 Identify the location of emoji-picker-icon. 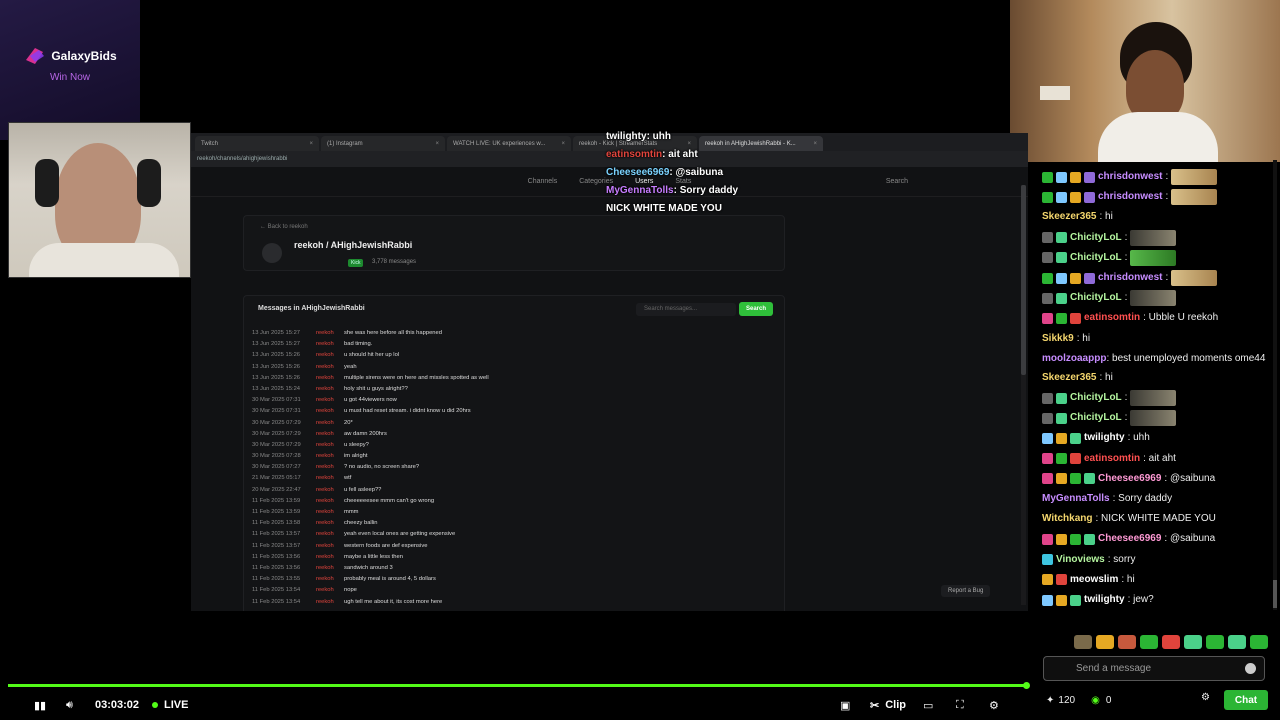
(1250, 668).